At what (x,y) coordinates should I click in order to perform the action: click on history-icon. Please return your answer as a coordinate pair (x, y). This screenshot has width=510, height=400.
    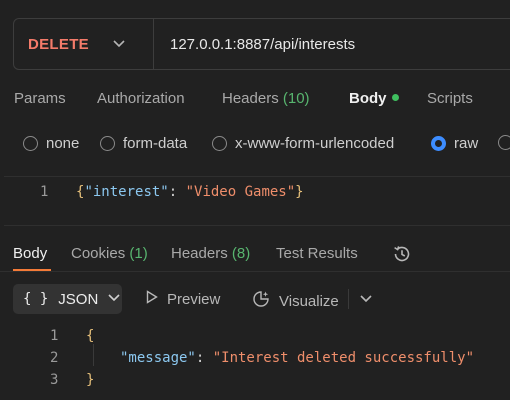
    Looking at the image, I should click on (402, 254).